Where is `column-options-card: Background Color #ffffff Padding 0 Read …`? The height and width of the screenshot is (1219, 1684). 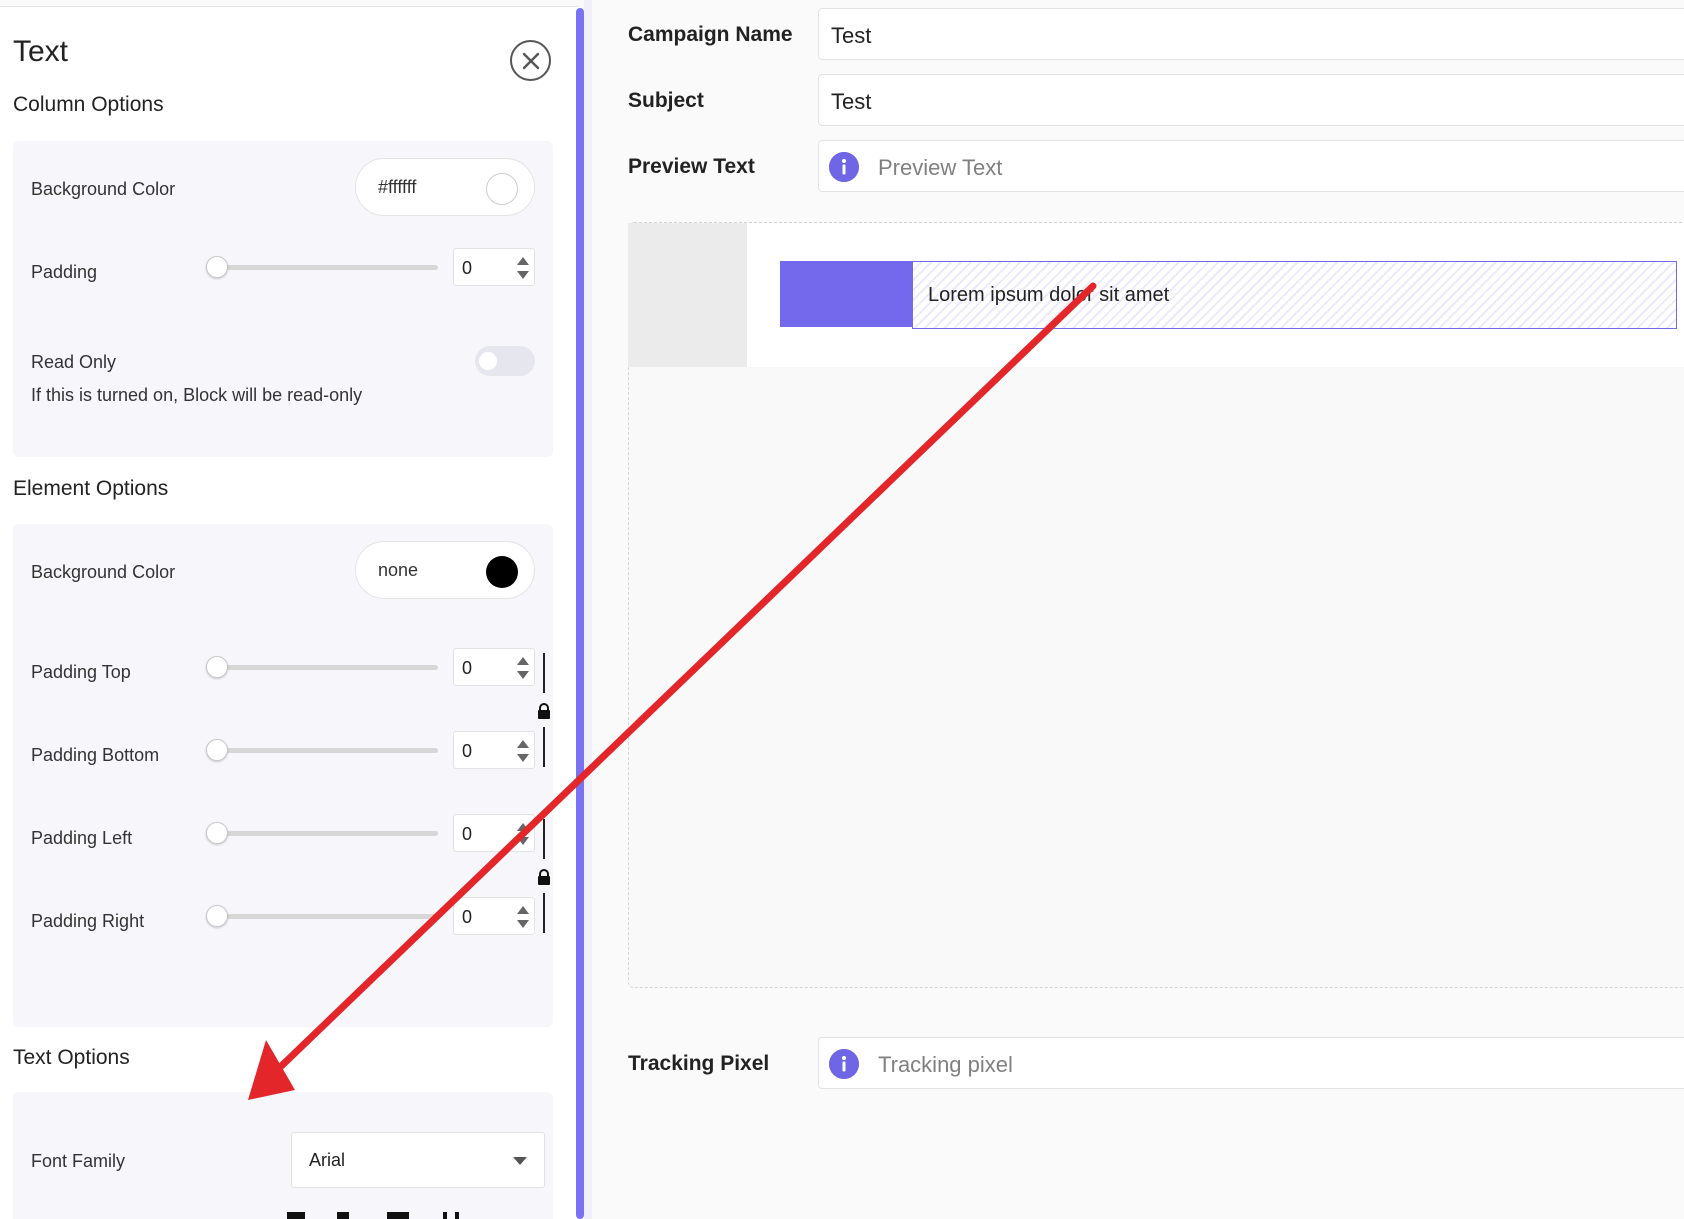 column-options-card: Background Color #ffffff Padding 0 Read … is located at coordinates (283, 299).